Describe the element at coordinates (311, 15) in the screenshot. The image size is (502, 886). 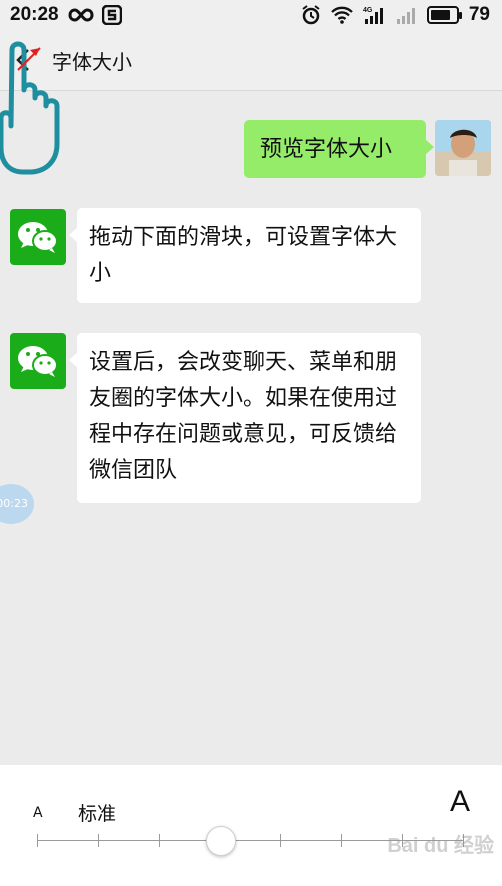
I see `alarm-icon` at that location.